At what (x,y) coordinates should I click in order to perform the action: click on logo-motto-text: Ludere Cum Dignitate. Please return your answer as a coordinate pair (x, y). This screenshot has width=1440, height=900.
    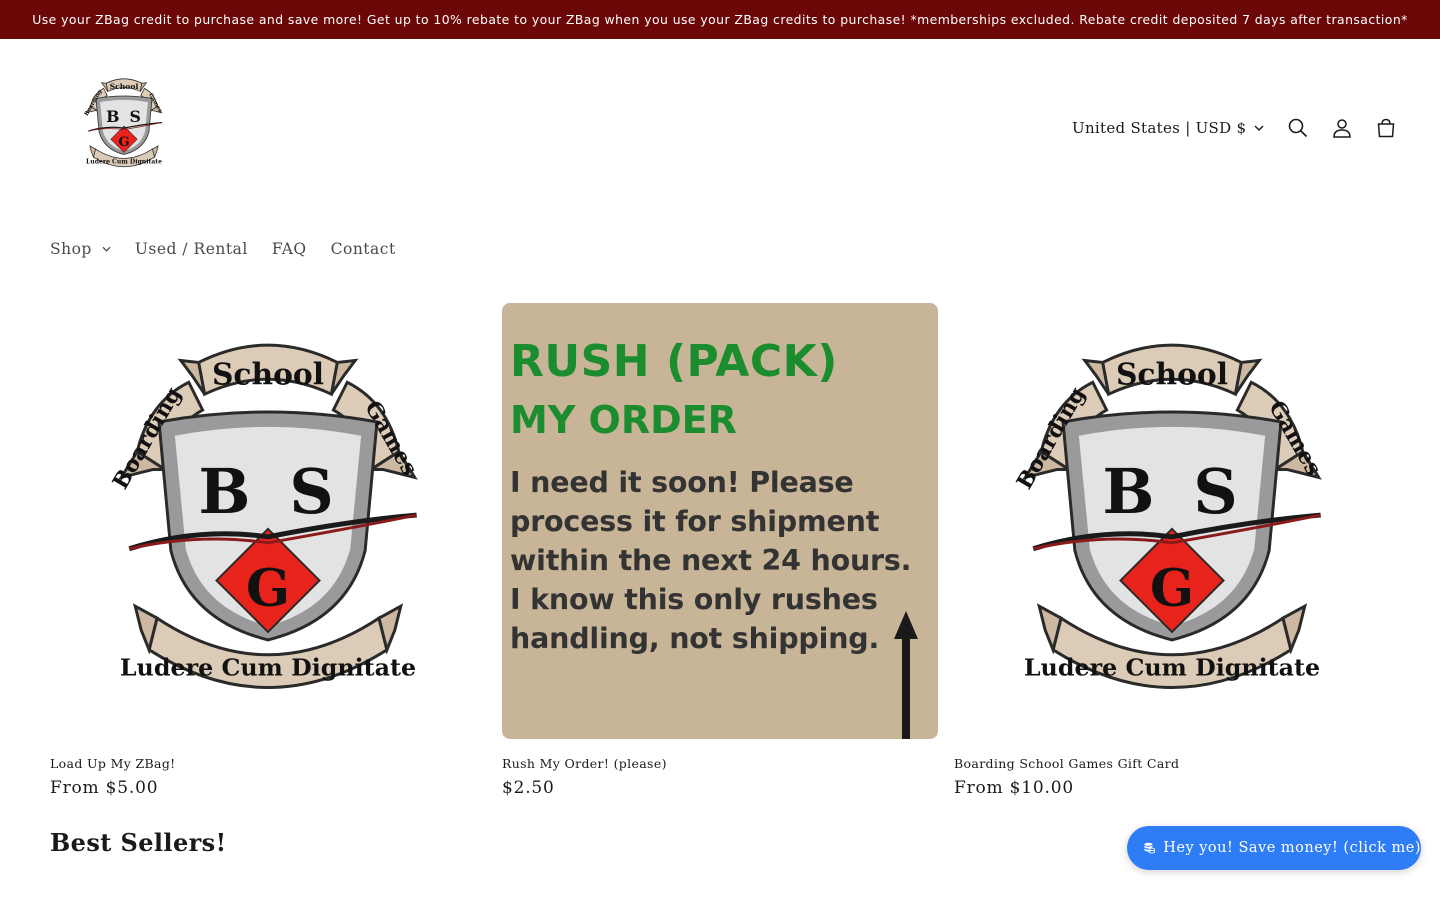
    Looking at the image, I should click on (124, 162).